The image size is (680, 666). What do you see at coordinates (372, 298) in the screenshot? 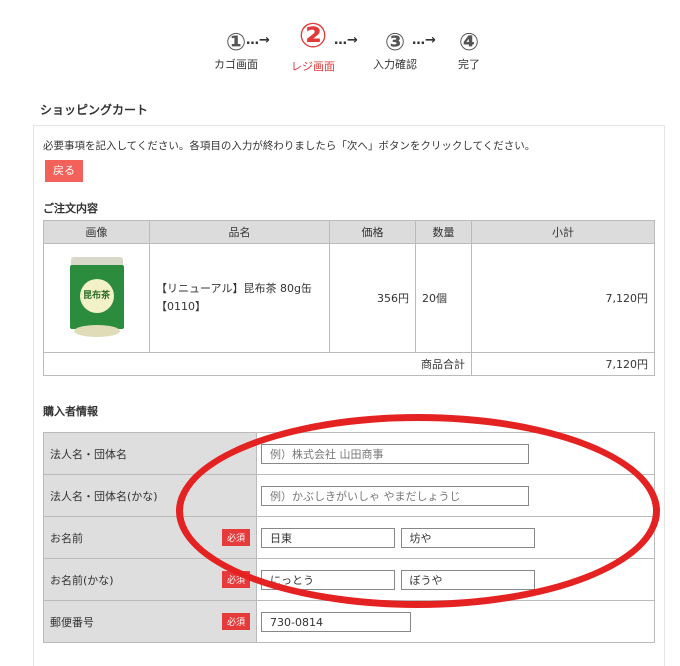
I see `product-price: 356円` at bounding box center [372, 298].